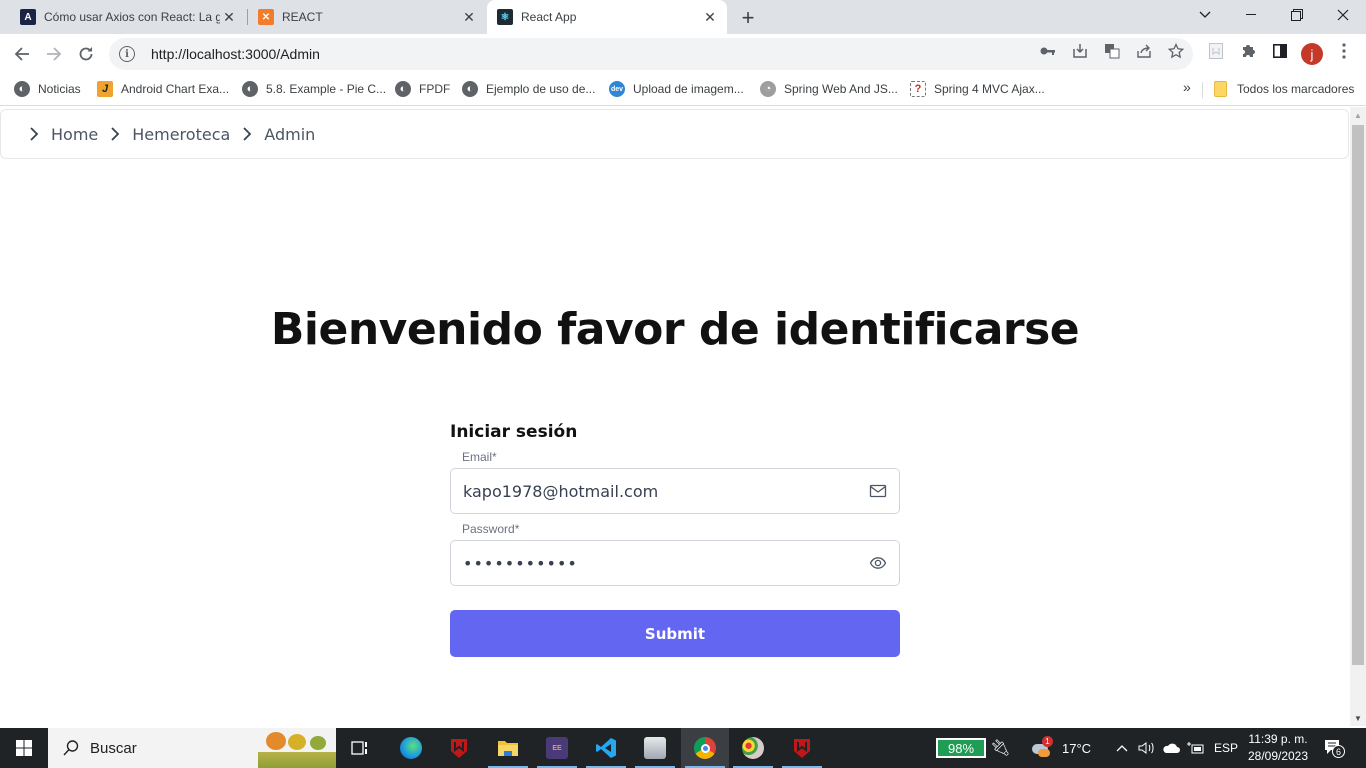  Describe the element at coordinates (86, 54) in the screenshot. I see `reload-button` at that location.